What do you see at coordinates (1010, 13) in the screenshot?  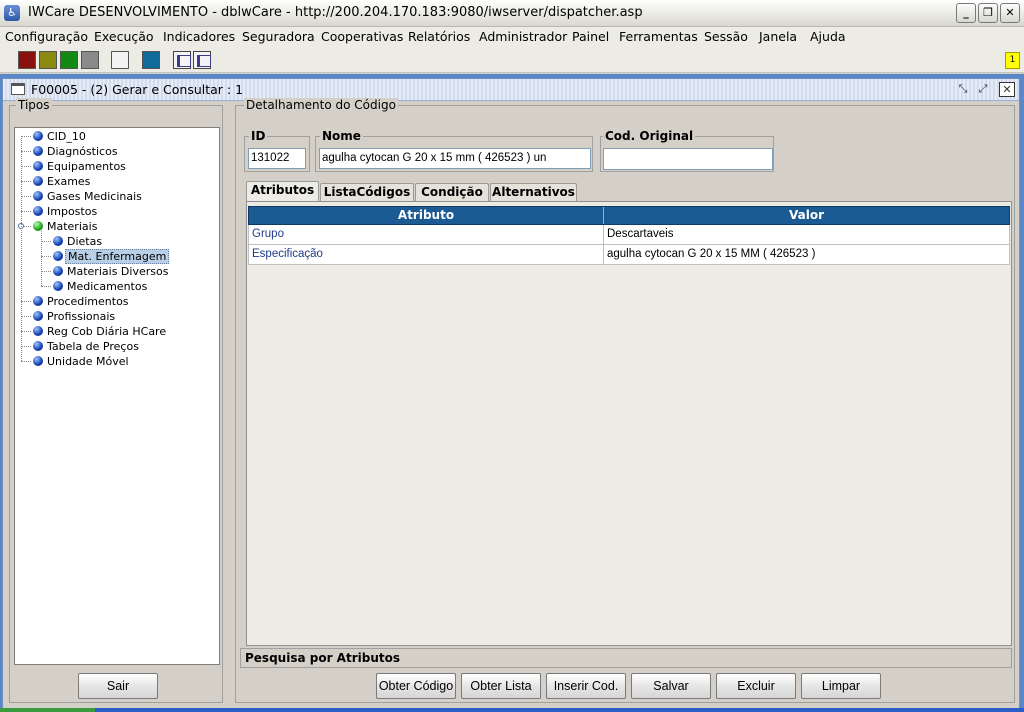 I see `close-button: ✕` at bounding box center [1010, 13].